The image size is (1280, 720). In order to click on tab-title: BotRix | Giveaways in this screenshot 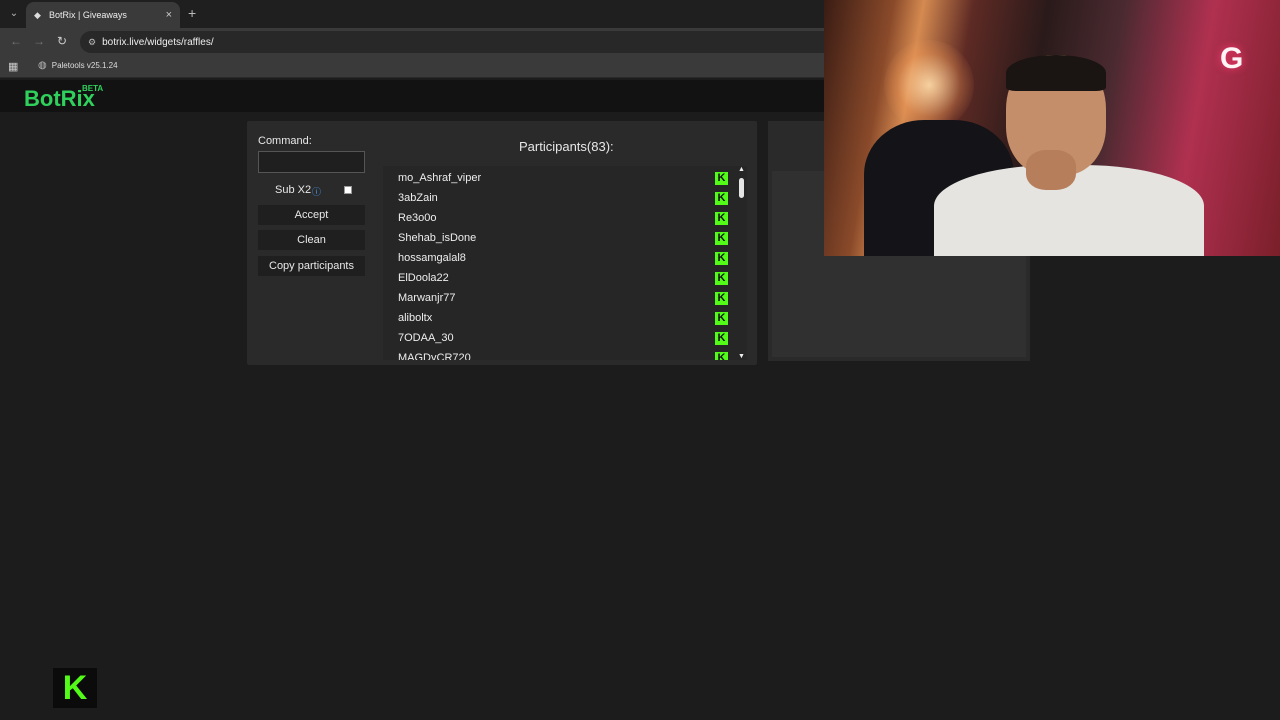, I will do `click(88, 15)`.